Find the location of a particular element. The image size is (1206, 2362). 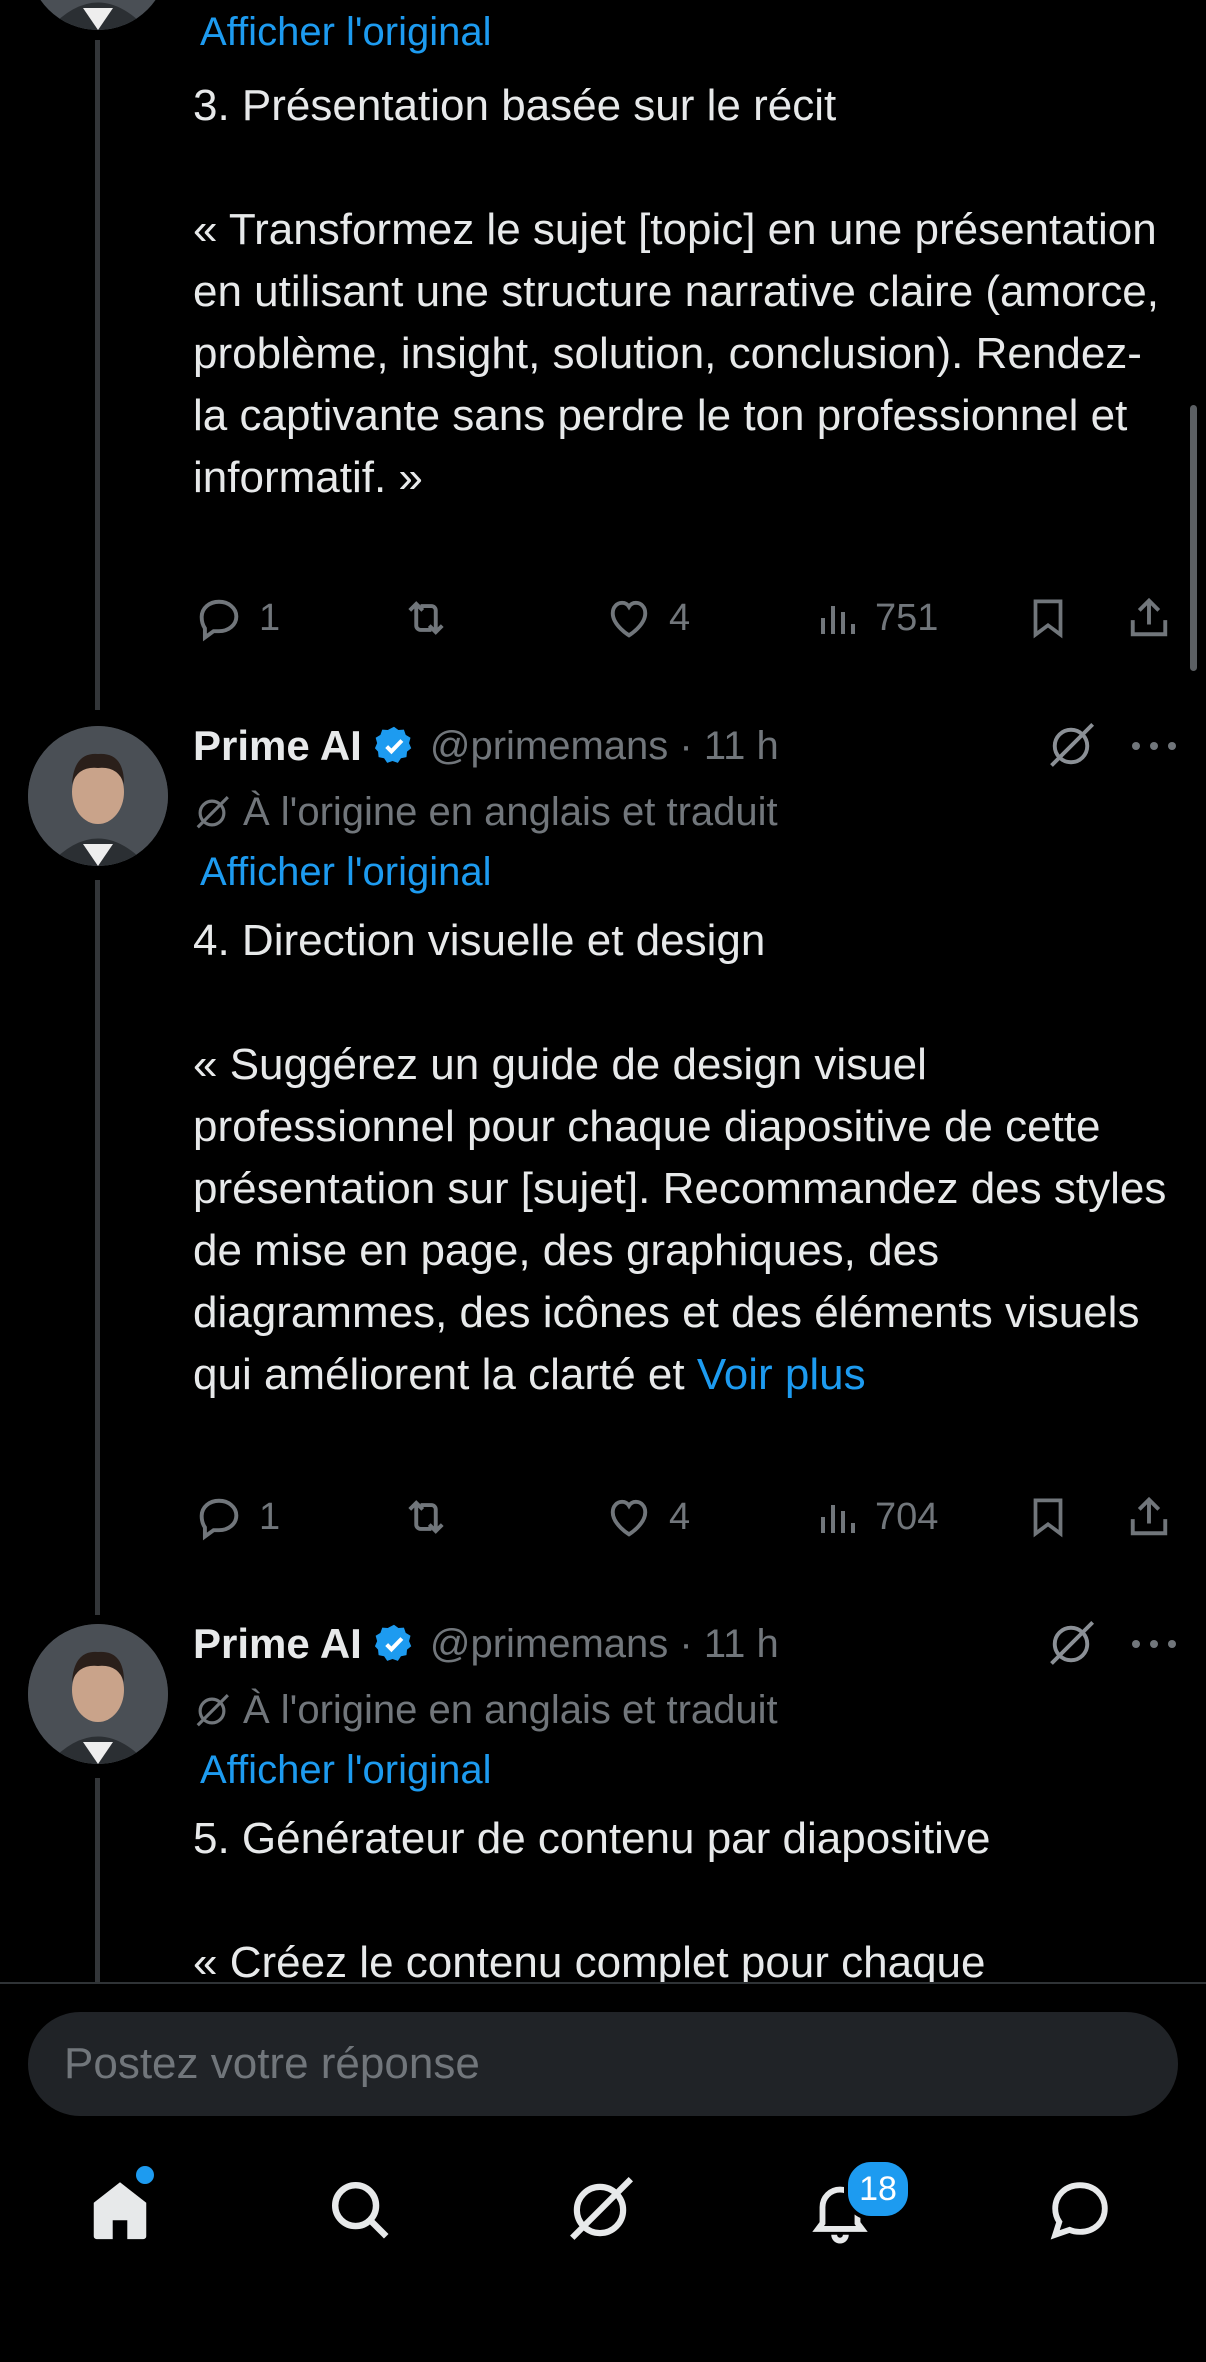

scrollbar is located at coordinates (1193, 538).